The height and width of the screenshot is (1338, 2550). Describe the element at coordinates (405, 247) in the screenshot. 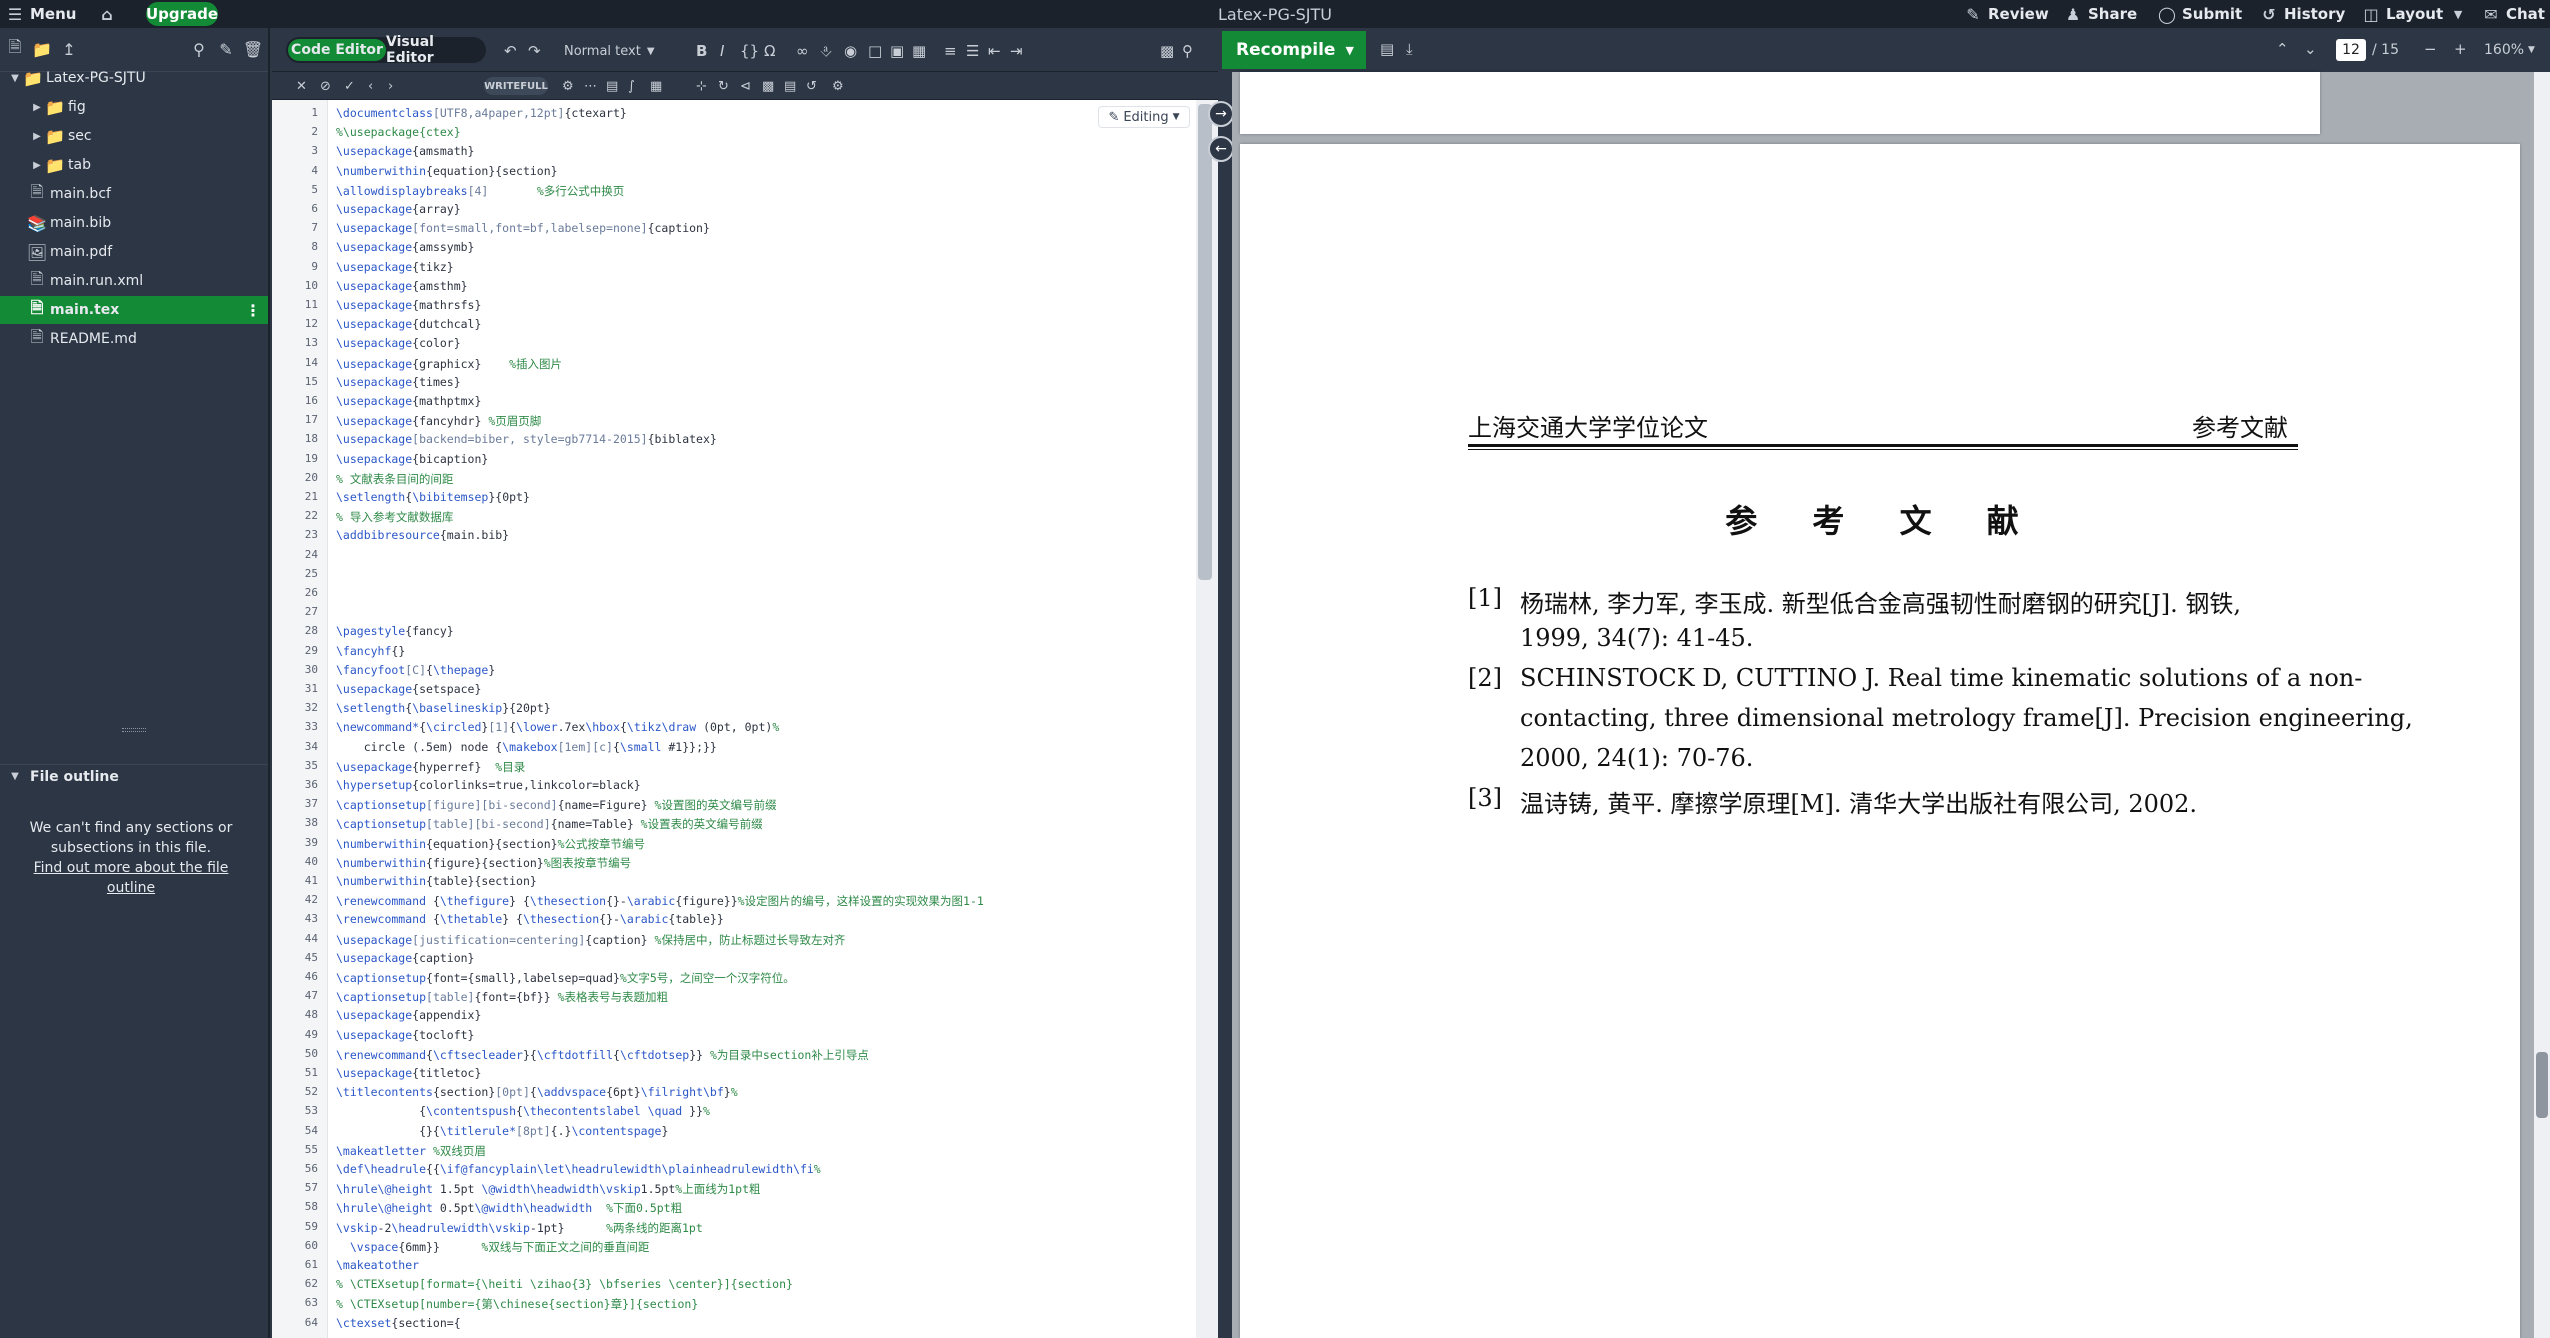

I see `code-line: \usepackage{amssymb}` at that location.